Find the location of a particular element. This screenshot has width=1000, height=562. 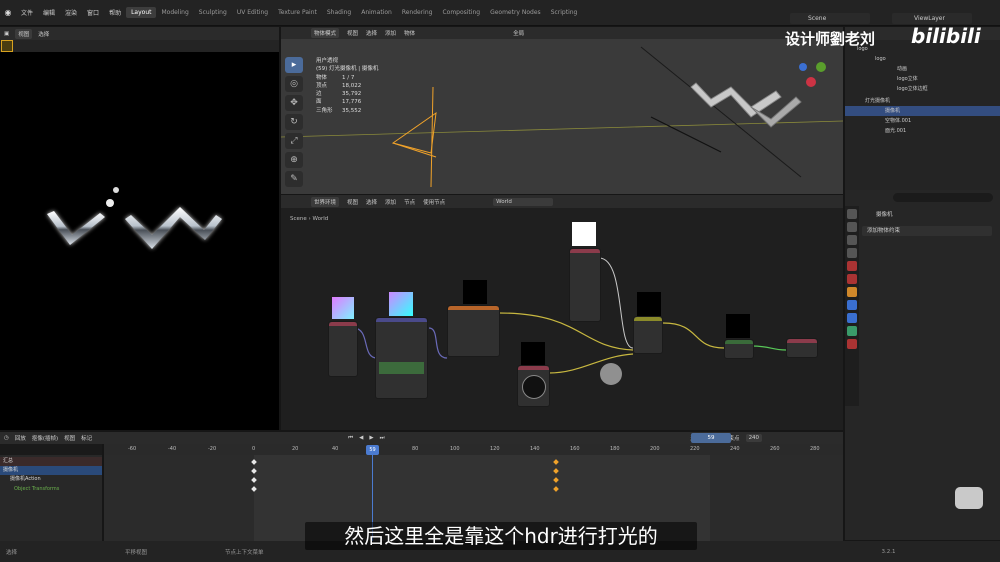

vp-add-menu: 添加 is located at coordinates (390, 33).